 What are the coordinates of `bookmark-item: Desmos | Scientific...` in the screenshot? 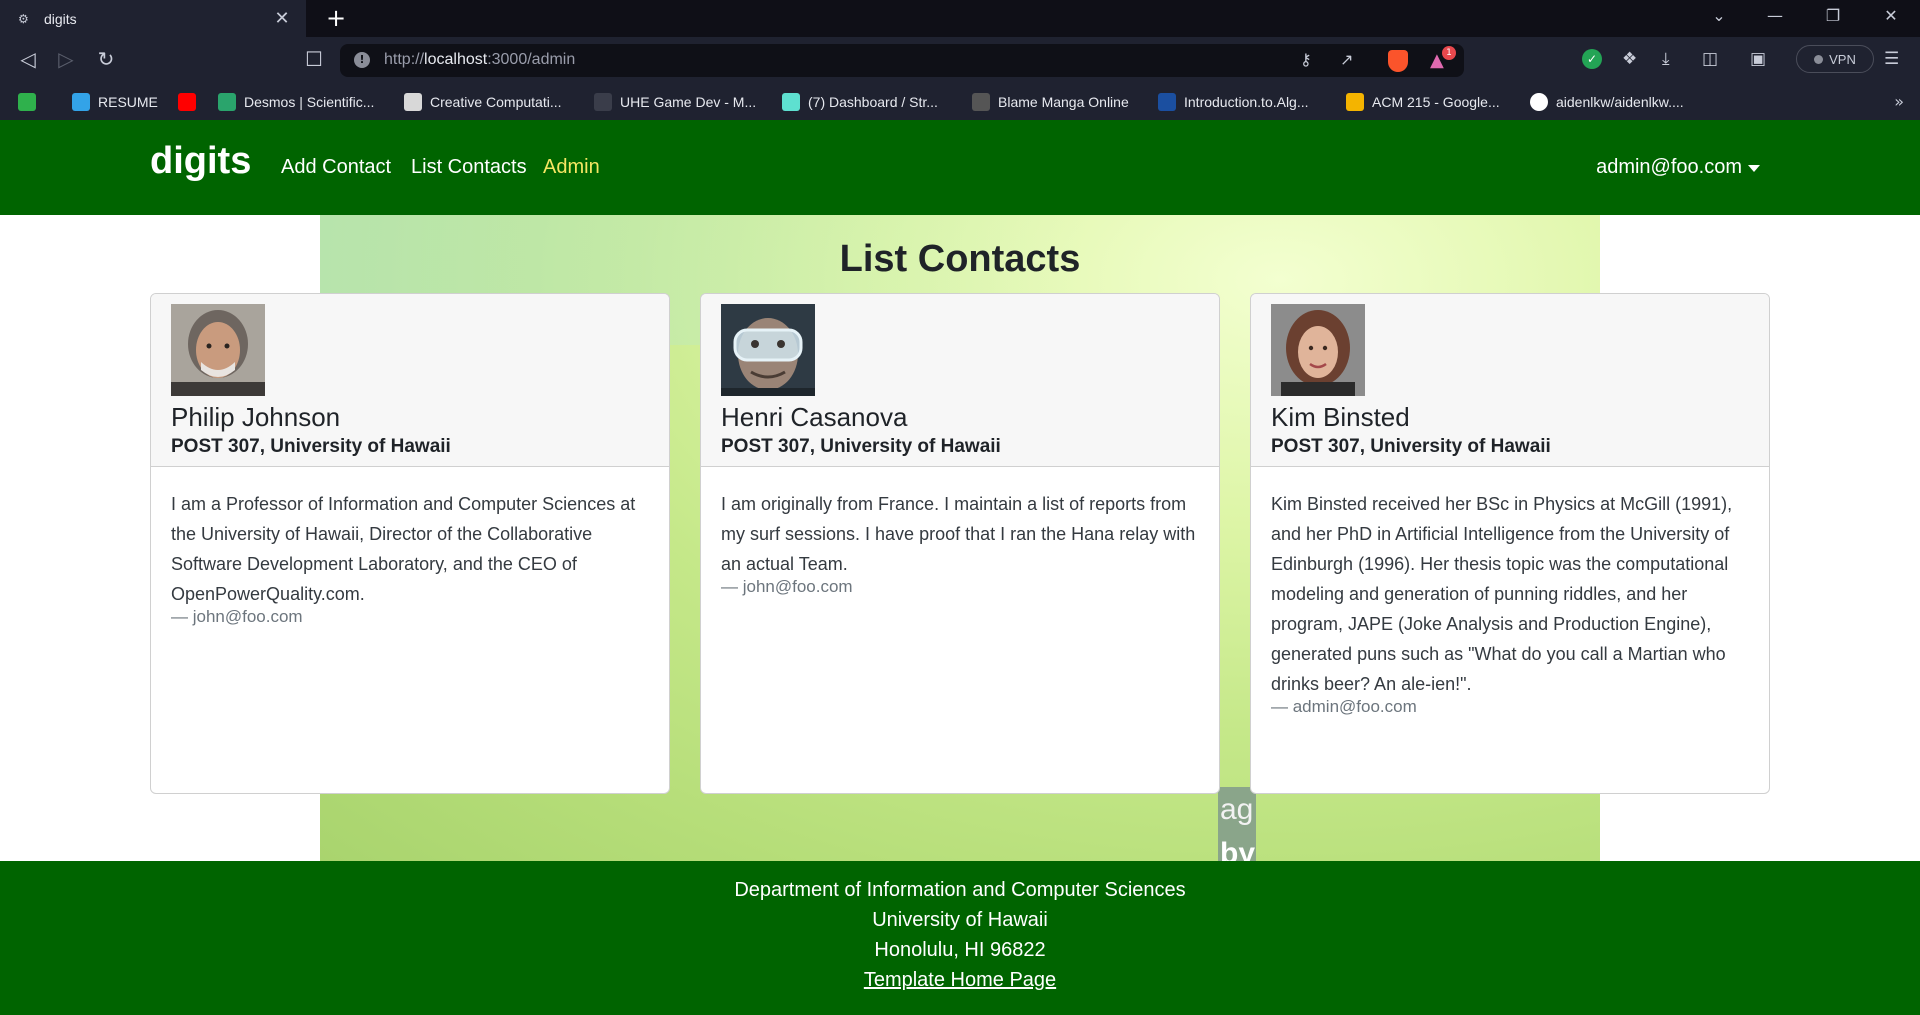 It's located at (296, 102).